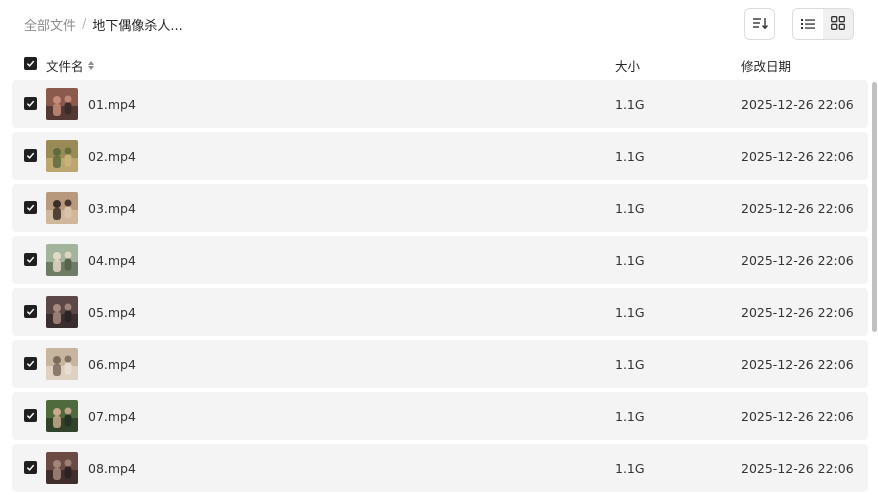 This screenshot has height=495, width=878. What do you see at coordinates (30, 63) in the screenshot?
I see `select-all-checkbox` at bounding box center [30, 63].